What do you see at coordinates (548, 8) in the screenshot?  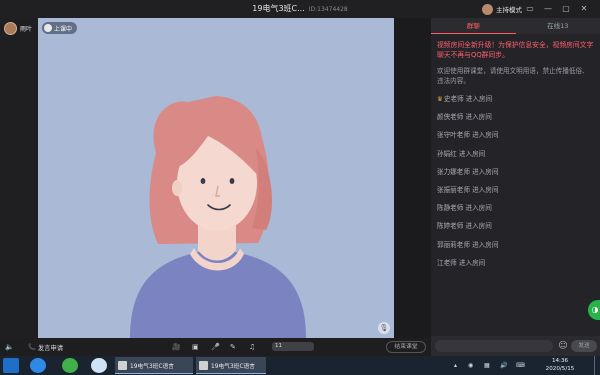 I see `minimize-icon: —` at bounding box center [548, 8].